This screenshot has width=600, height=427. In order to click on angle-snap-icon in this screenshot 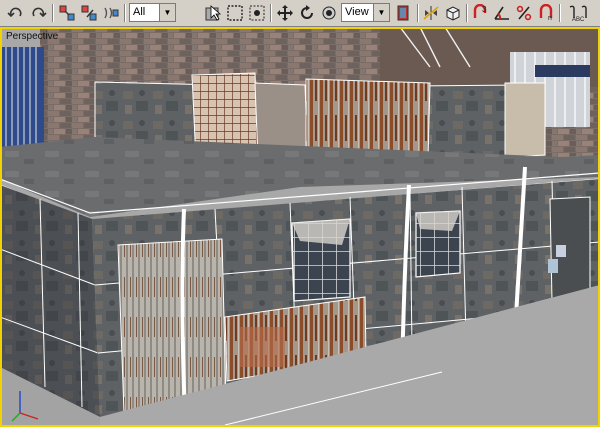, I will do `click(502, 13)`.